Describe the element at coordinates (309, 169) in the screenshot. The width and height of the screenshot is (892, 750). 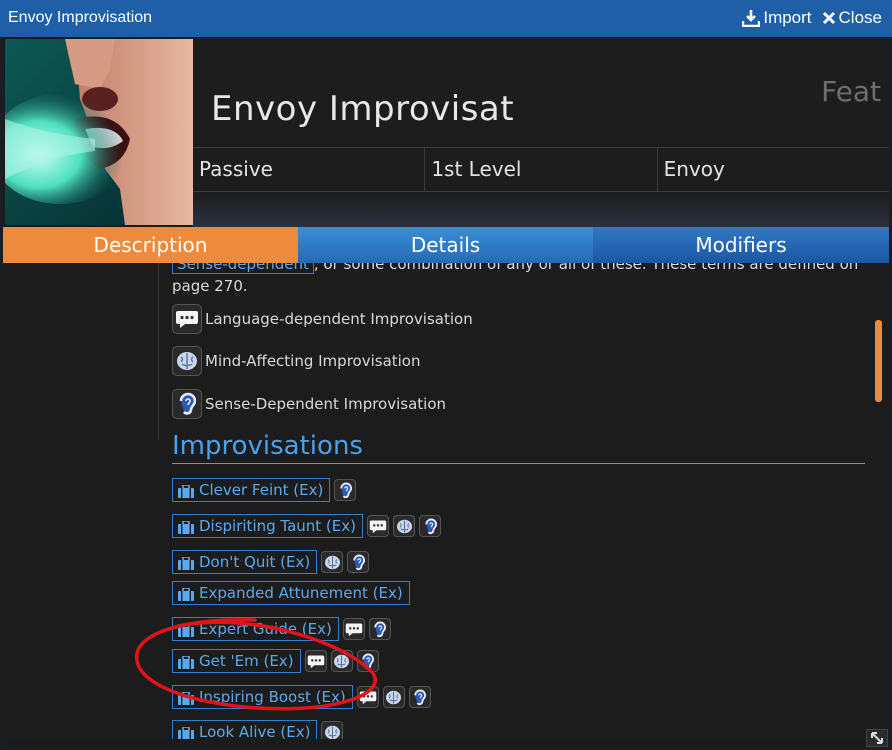
I see `feat-activation: Passive` at that location.